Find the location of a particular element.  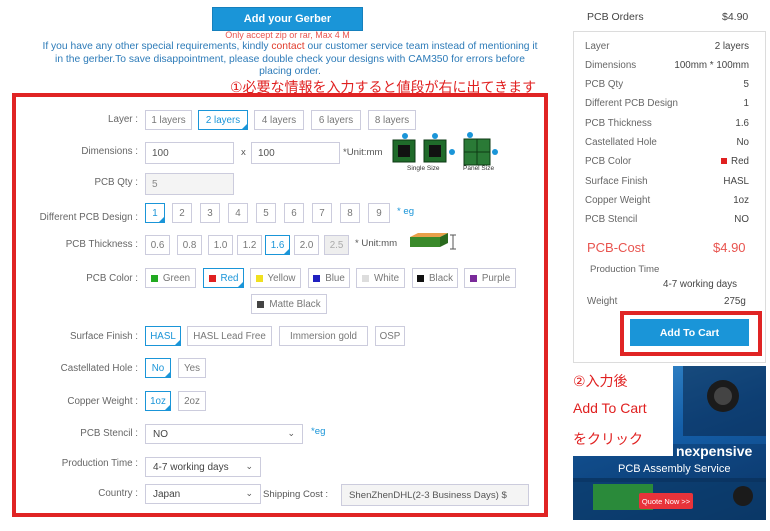

castellated-option-yes: Yes is located at coordinates (192, 368).